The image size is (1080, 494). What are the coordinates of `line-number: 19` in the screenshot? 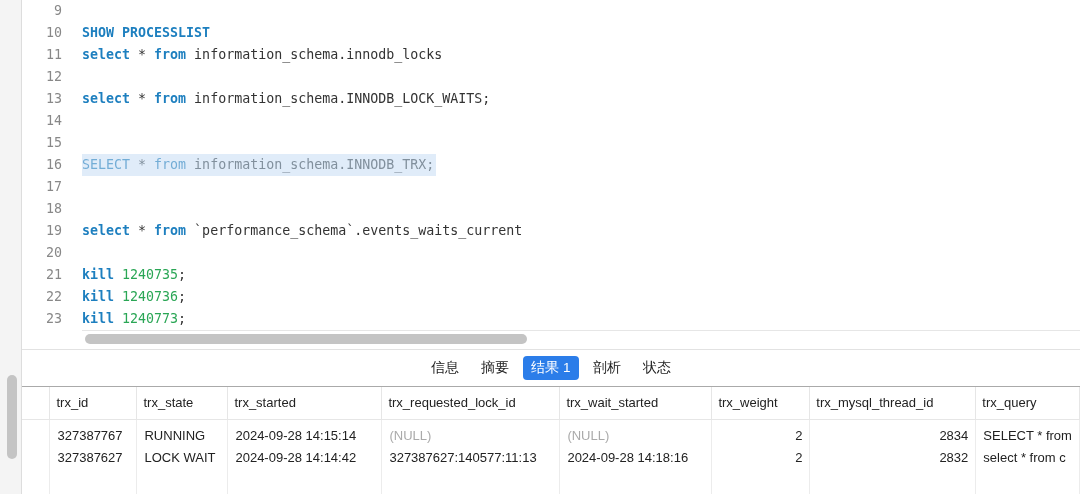 It's located at (53, 231).